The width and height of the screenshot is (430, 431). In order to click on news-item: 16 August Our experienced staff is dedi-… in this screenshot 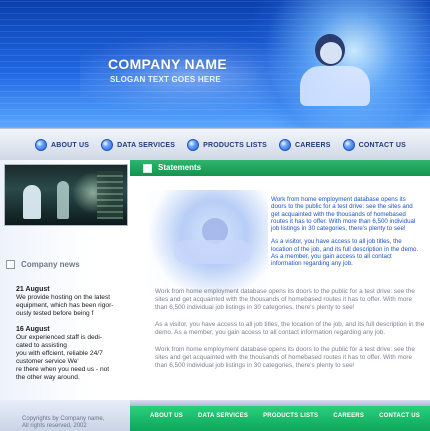, I will do `click(71, 354)`.